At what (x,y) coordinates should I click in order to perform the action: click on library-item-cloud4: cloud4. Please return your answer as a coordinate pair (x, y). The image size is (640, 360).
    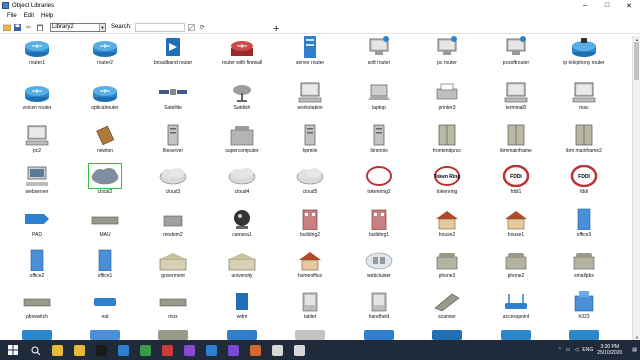
    Looking at the image, I should click on (242, 180).